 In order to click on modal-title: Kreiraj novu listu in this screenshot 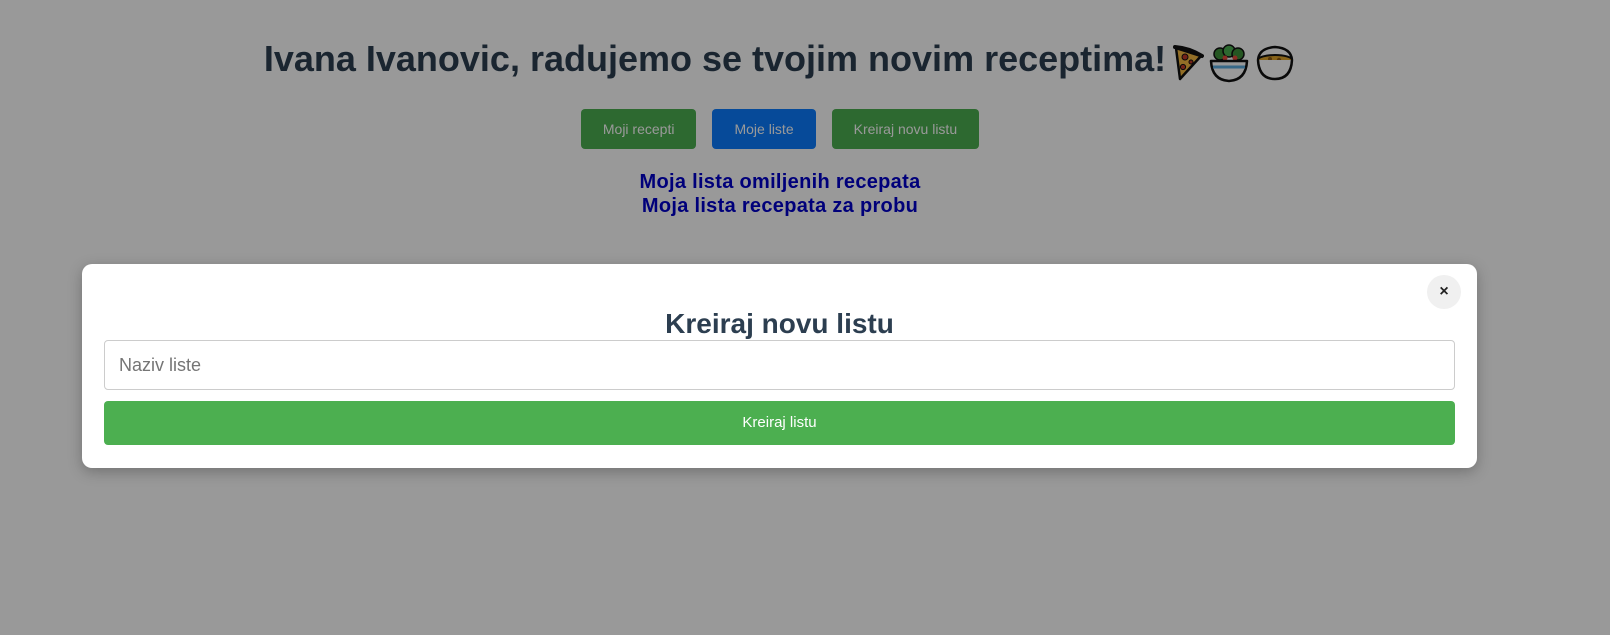, I will do `click(779, 323)`.